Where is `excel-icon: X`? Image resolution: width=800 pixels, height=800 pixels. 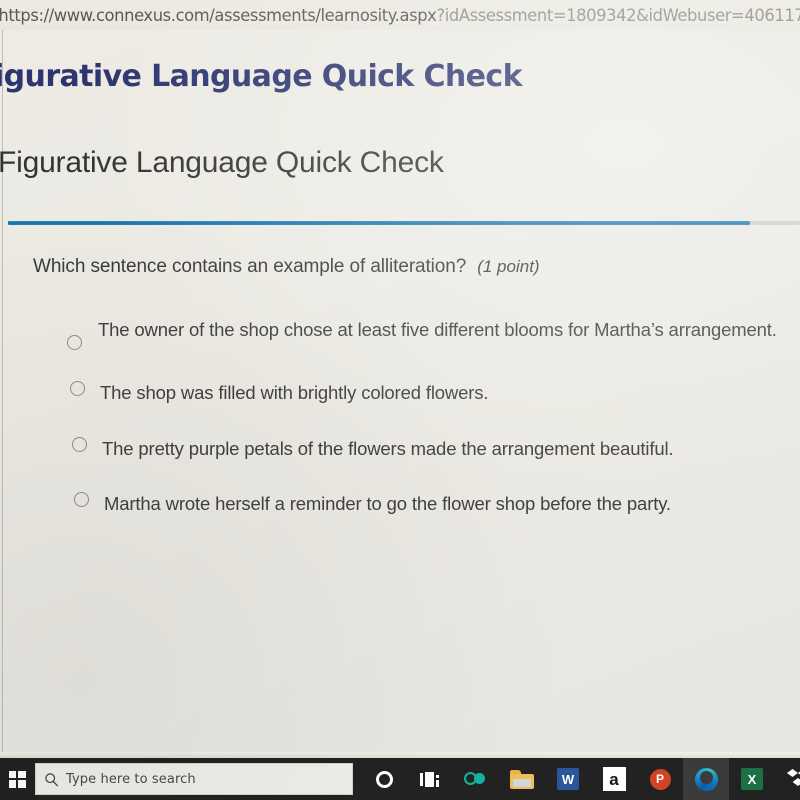 excel-icon: X is located at coordinates (752, 779).